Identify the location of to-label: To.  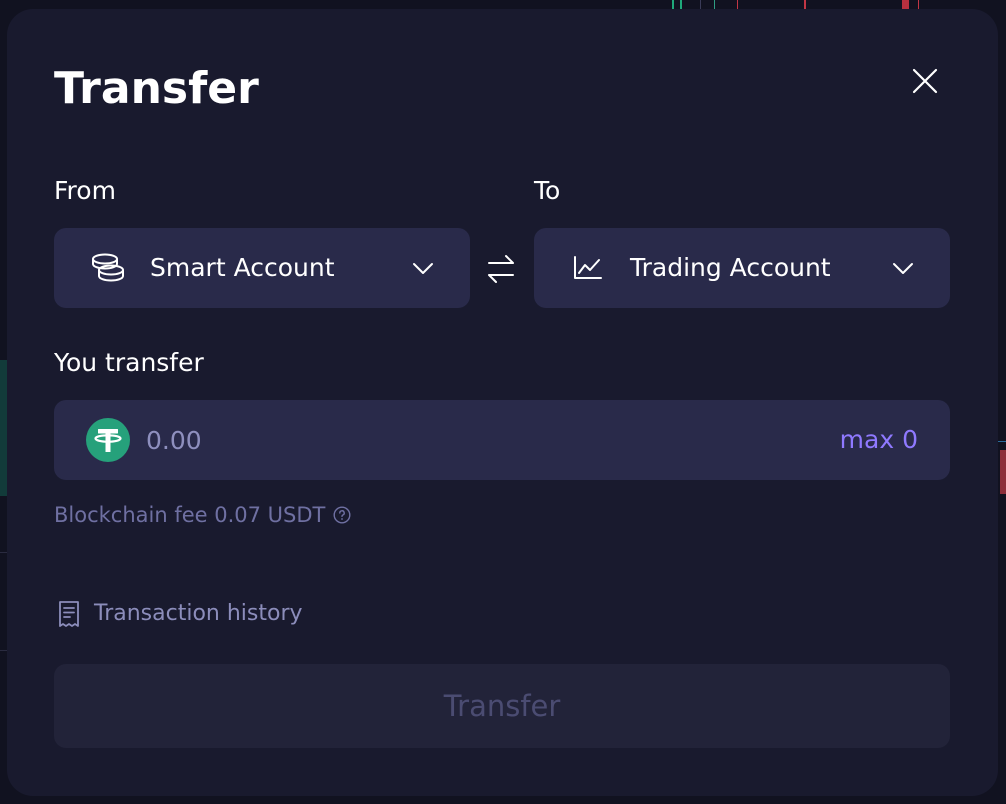
(547, 190).